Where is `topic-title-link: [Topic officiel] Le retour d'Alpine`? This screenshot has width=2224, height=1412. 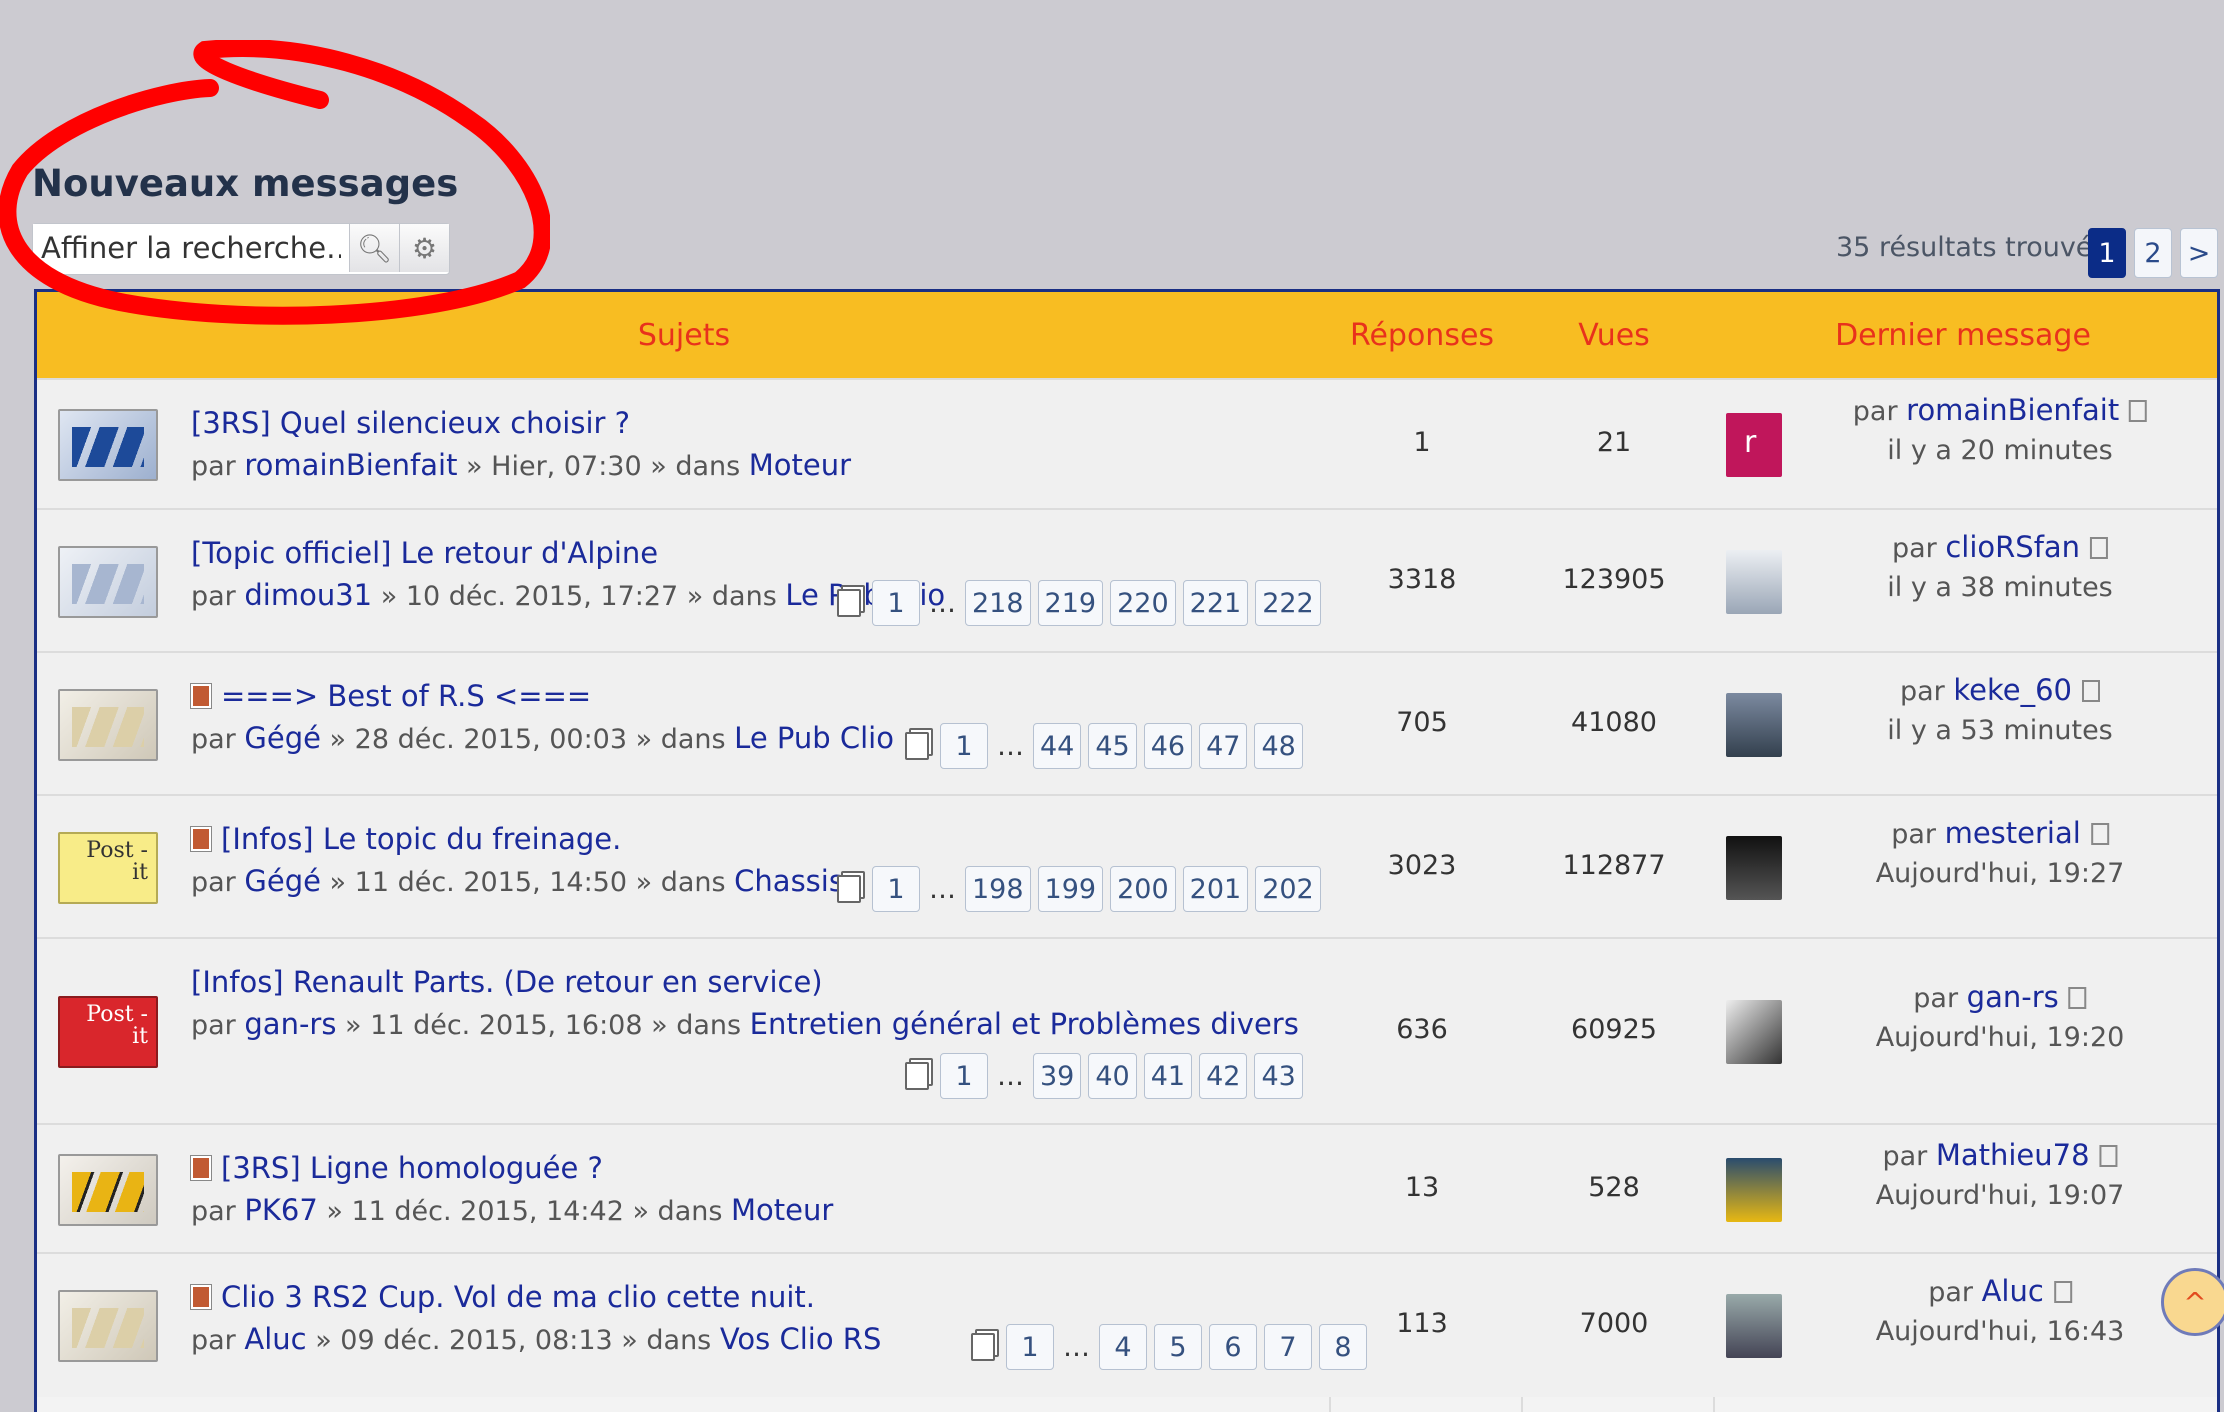
topic-title-link: [Topic officiel] Le retour d'Alpine is located at coordinates (424, 553).